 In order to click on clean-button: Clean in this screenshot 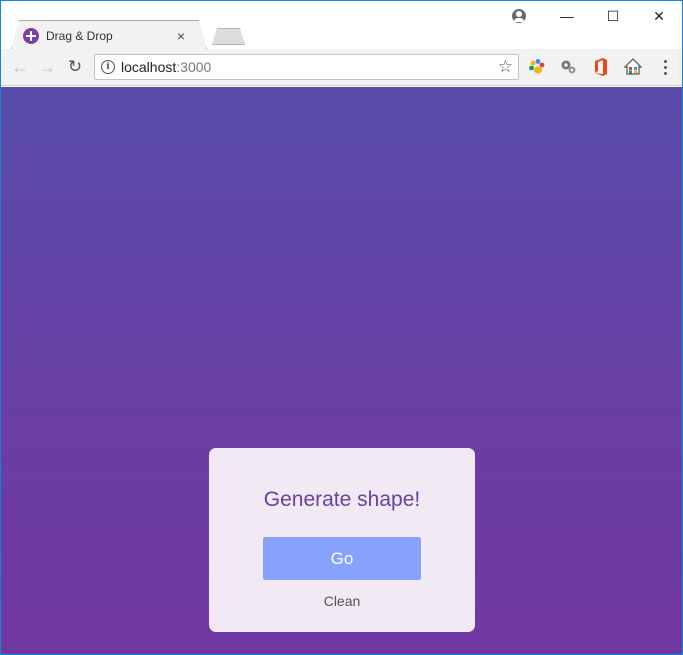, I will do `click(342, 601)`.